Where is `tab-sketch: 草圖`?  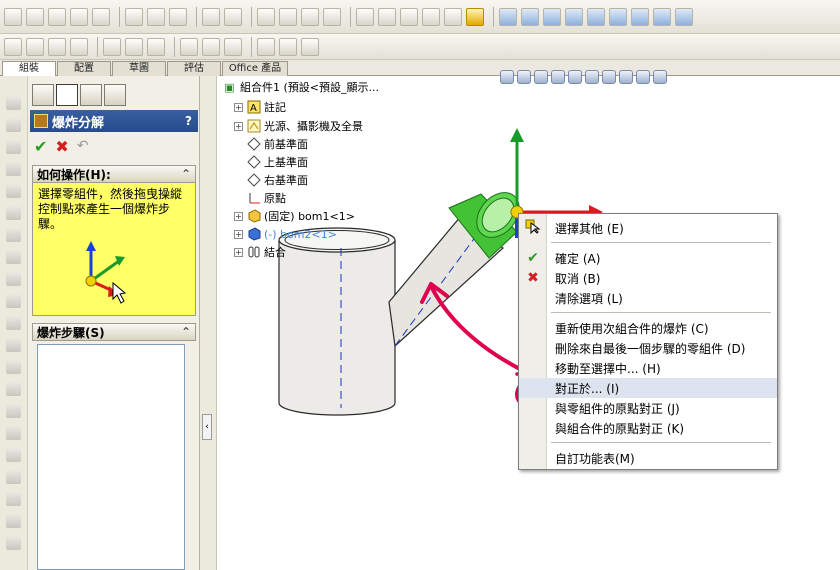
tab-sketch: 草圖 is located at coordinates (139, 68).